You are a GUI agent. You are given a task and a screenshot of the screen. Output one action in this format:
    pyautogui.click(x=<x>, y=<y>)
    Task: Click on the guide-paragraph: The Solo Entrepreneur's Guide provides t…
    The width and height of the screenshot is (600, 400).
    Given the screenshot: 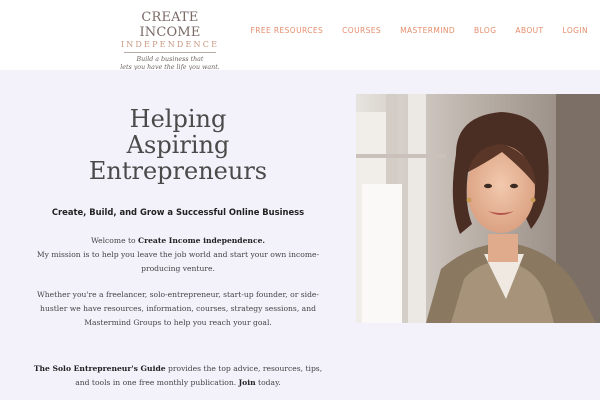 What is the action you would take?
    pyautogui.click(x=178, y=376)
    